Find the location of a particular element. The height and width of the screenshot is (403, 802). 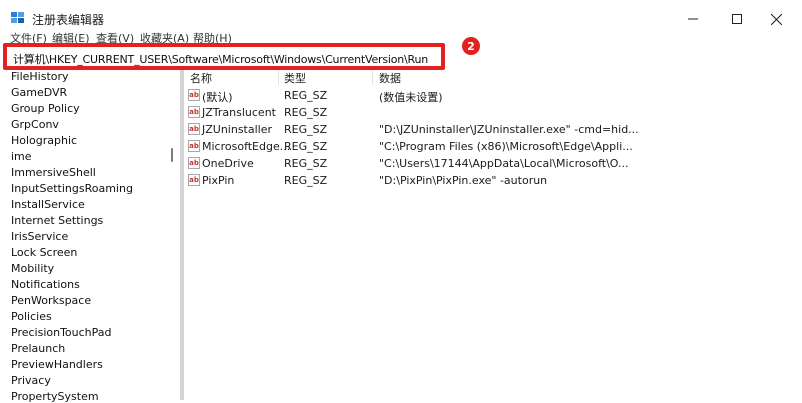

tree-item: InstallService is located at coordinates (48, 204).